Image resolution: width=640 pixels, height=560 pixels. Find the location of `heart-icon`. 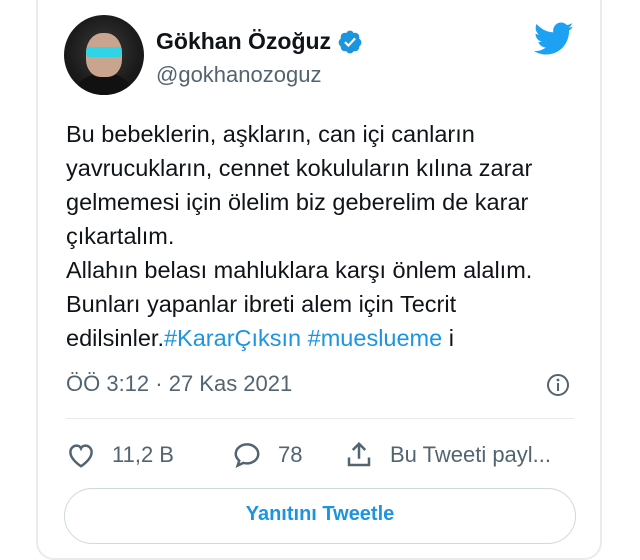

heart-icon is located at coordinates (81, 456).